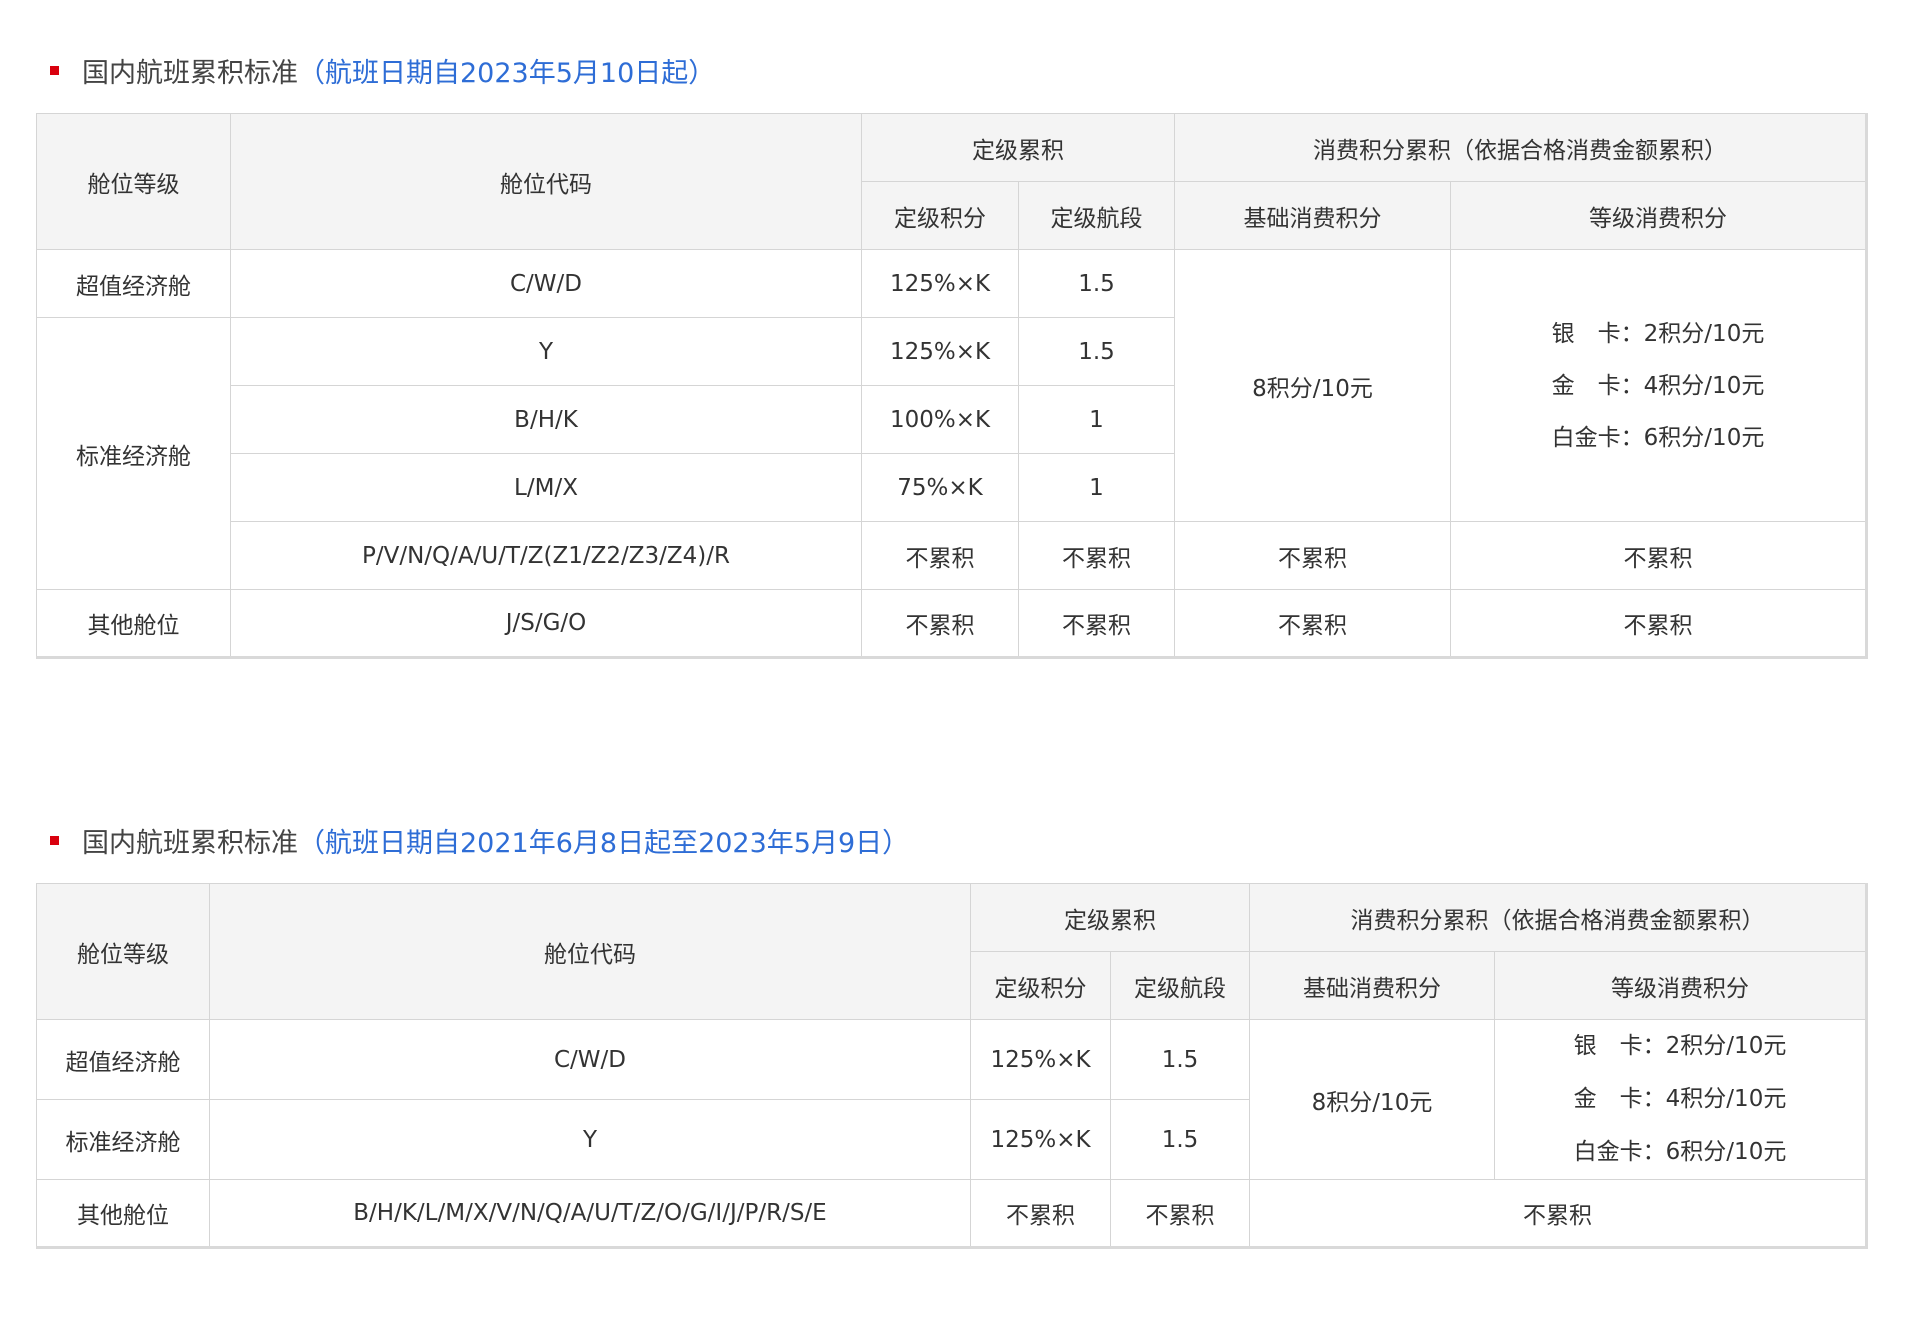 This screenshot has width=1908, height=1327. What do you see at coordinates (951, 844) in the screenshot?
I see `section-title-row: 国内航班累积标准 （航班日期自2021年6月8日起至2023年5月9日）` at bounding box center [951, 844].